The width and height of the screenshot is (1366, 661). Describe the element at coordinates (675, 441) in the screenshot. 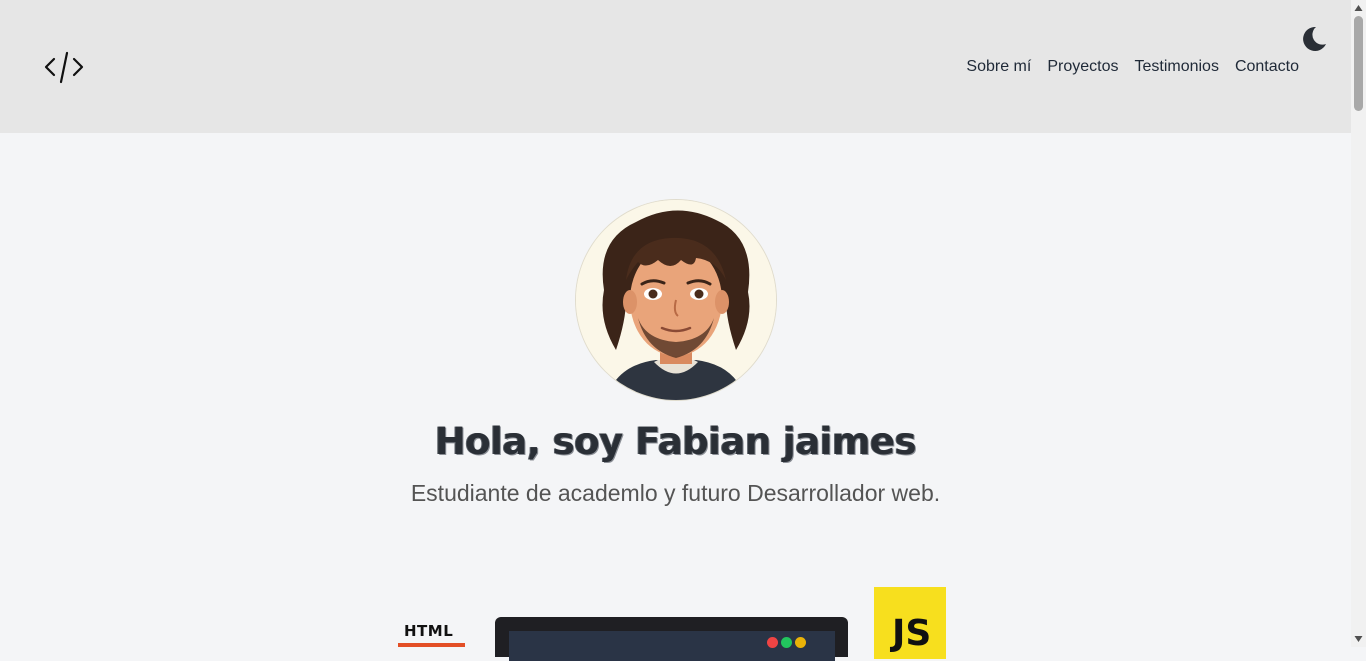

I see `hero-title: Hola, soy Fabian jaimes` at that location.